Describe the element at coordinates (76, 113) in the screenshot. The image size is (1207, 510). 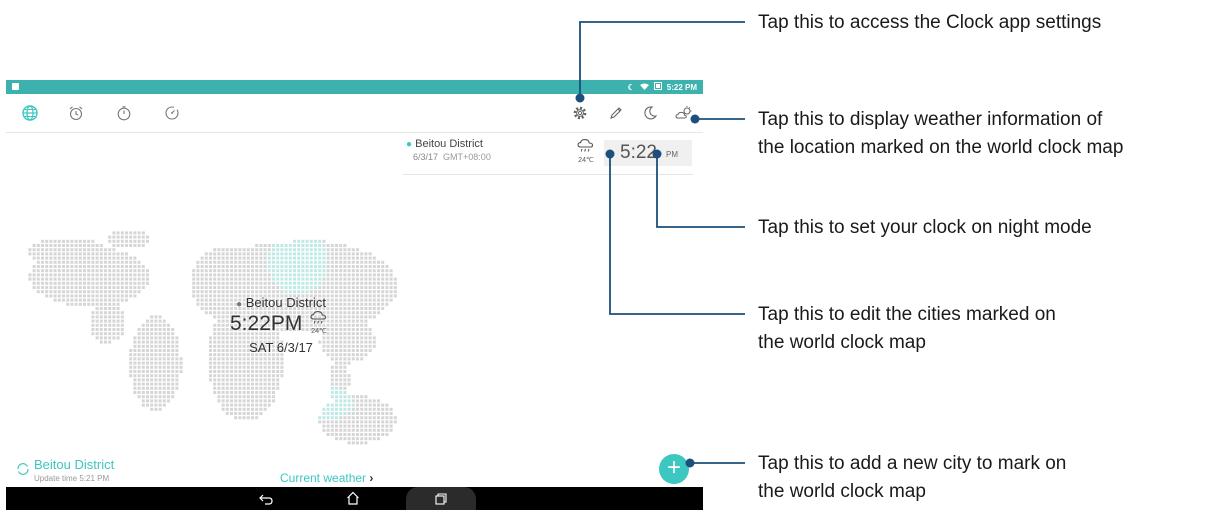
I see `tab-alarm` at that location.